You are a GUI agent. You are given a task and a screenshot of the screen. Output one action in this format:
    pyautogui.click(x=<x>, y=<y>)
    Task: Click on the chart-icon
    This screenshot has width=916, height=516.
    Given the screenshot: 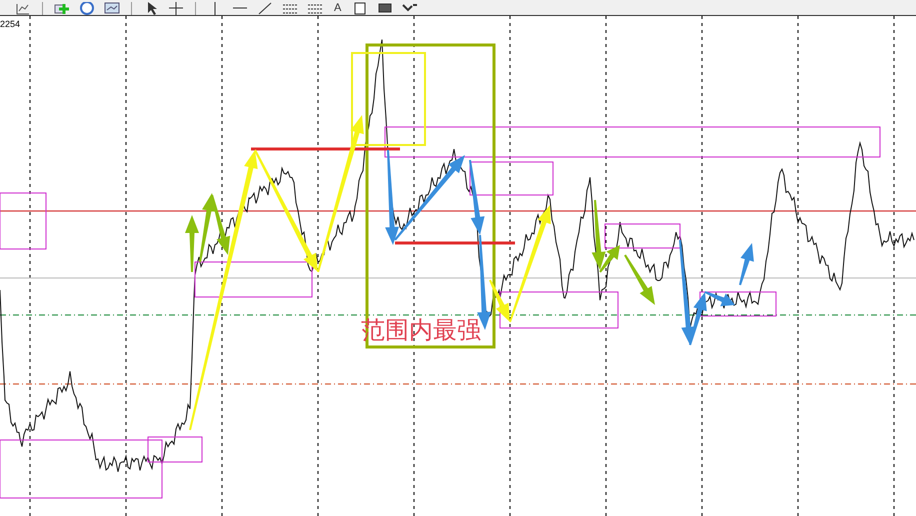 What is the action you would take?
    pyautogui.click(x=23, y=8)
    